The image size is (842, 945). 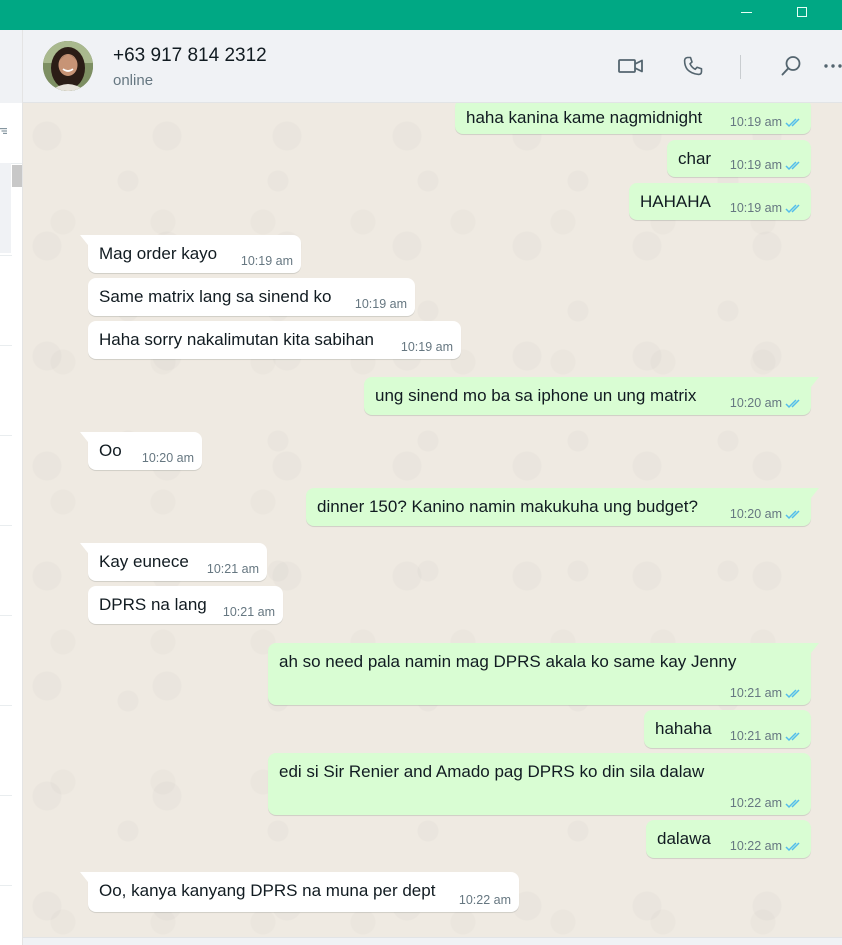 I want to click on message-bubble-outgoing: HAHAHA 10:19 am, so click(x=720, y=201).